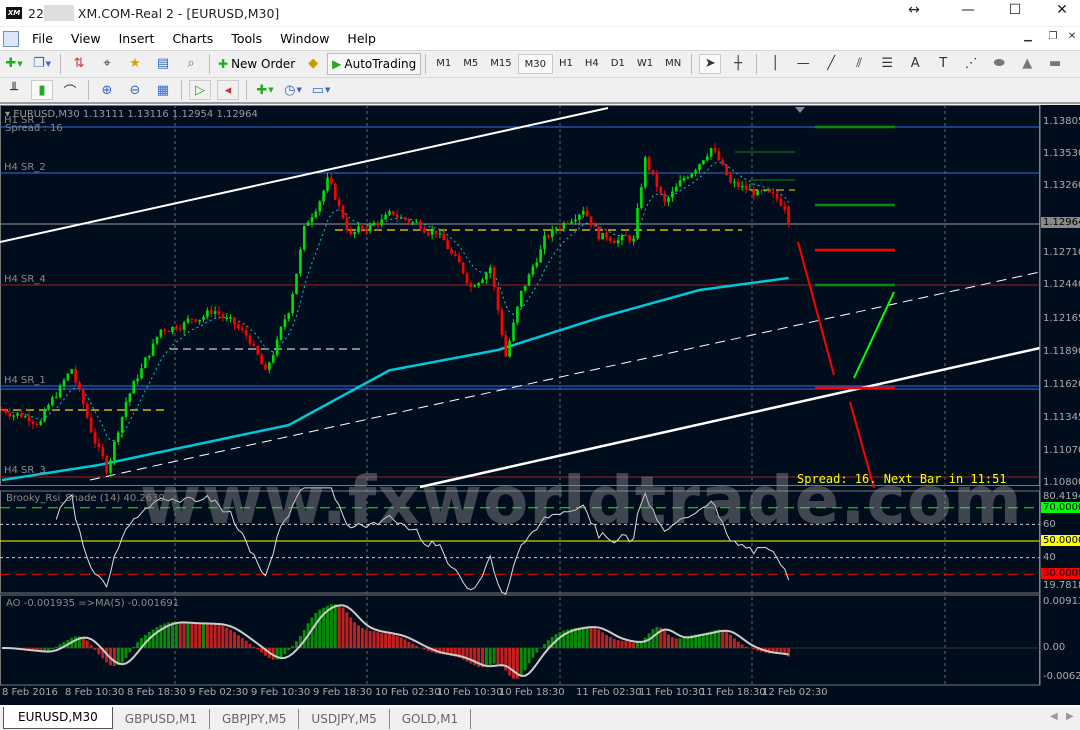  I want to click on menu-help: Help, so click(361, 38).